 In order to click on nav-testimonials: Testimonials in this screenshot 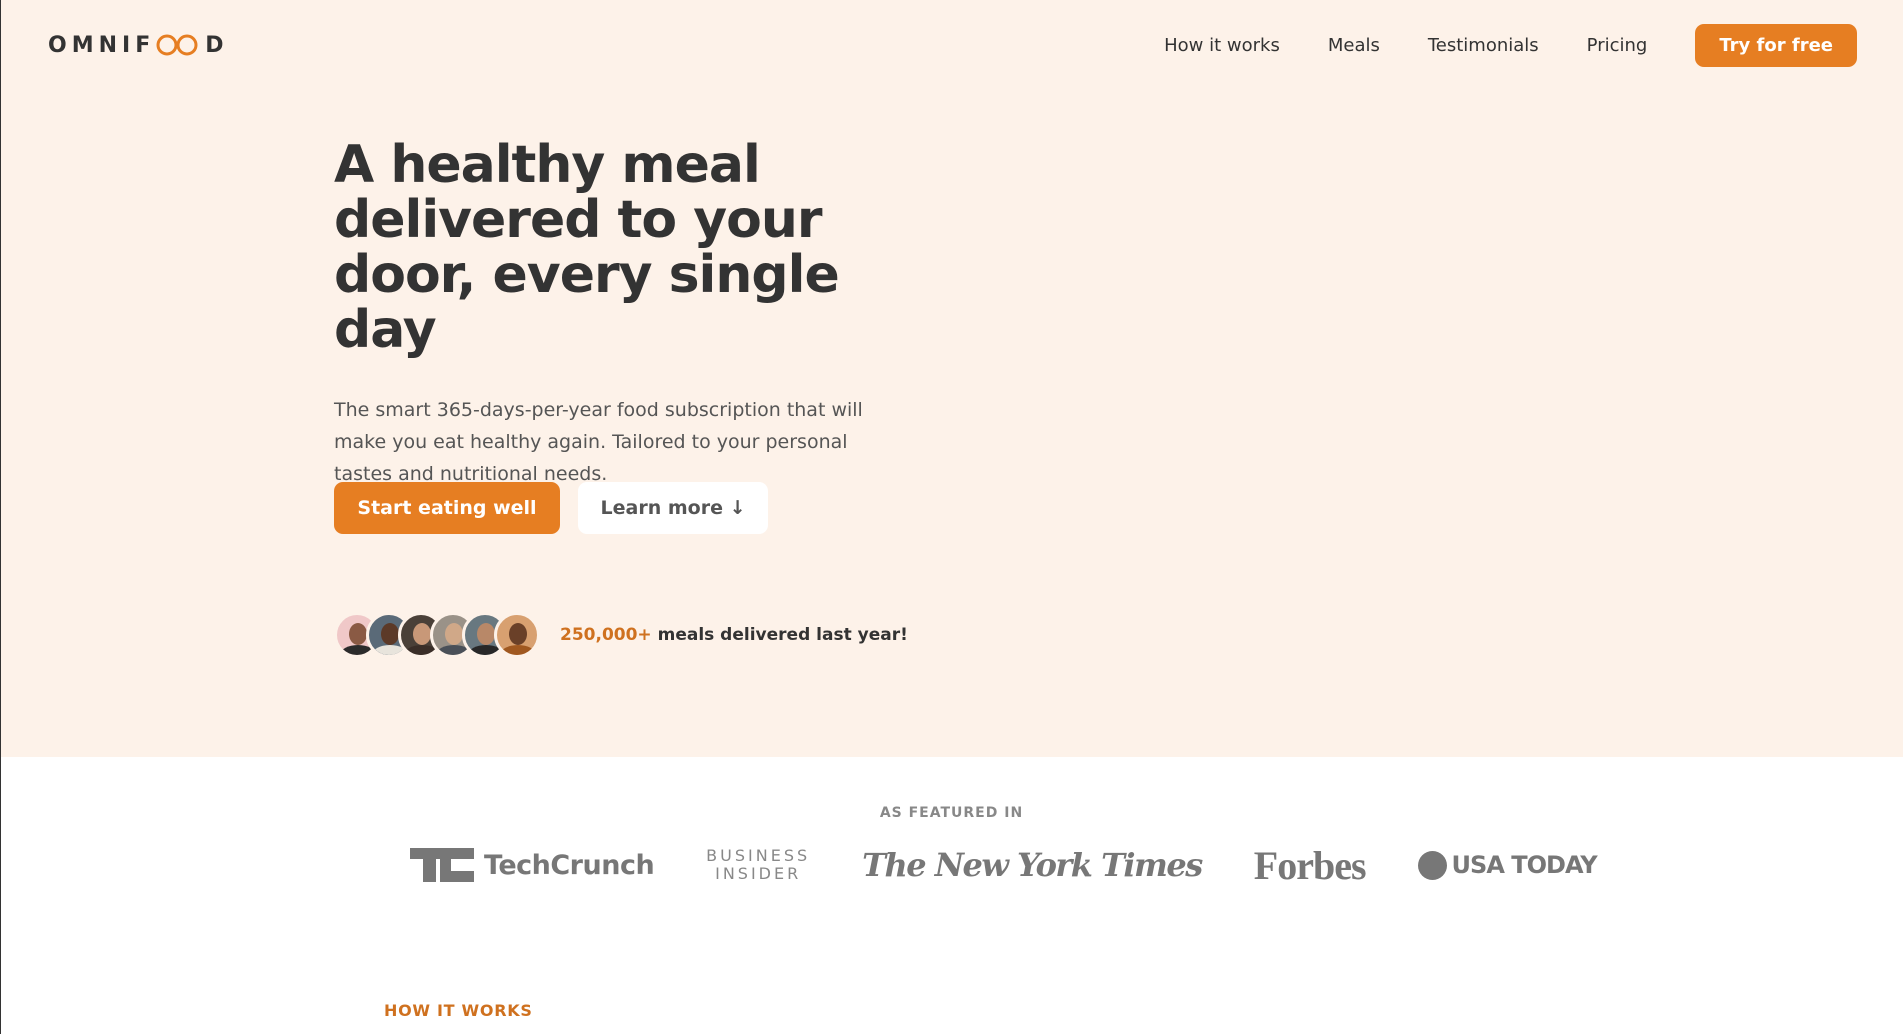, I will do `click(1483, 45)`.